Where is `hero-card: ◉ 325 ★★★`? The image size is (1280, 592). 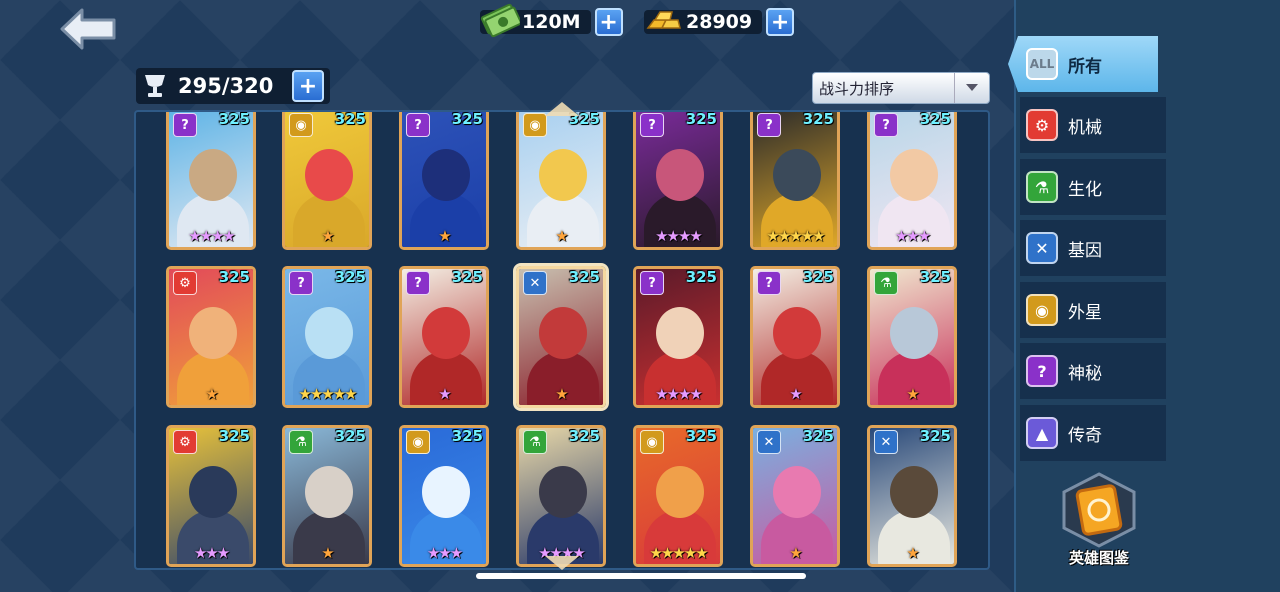
hero-card: ◉ 325 ★★★ is located at coordinates (444, 496).